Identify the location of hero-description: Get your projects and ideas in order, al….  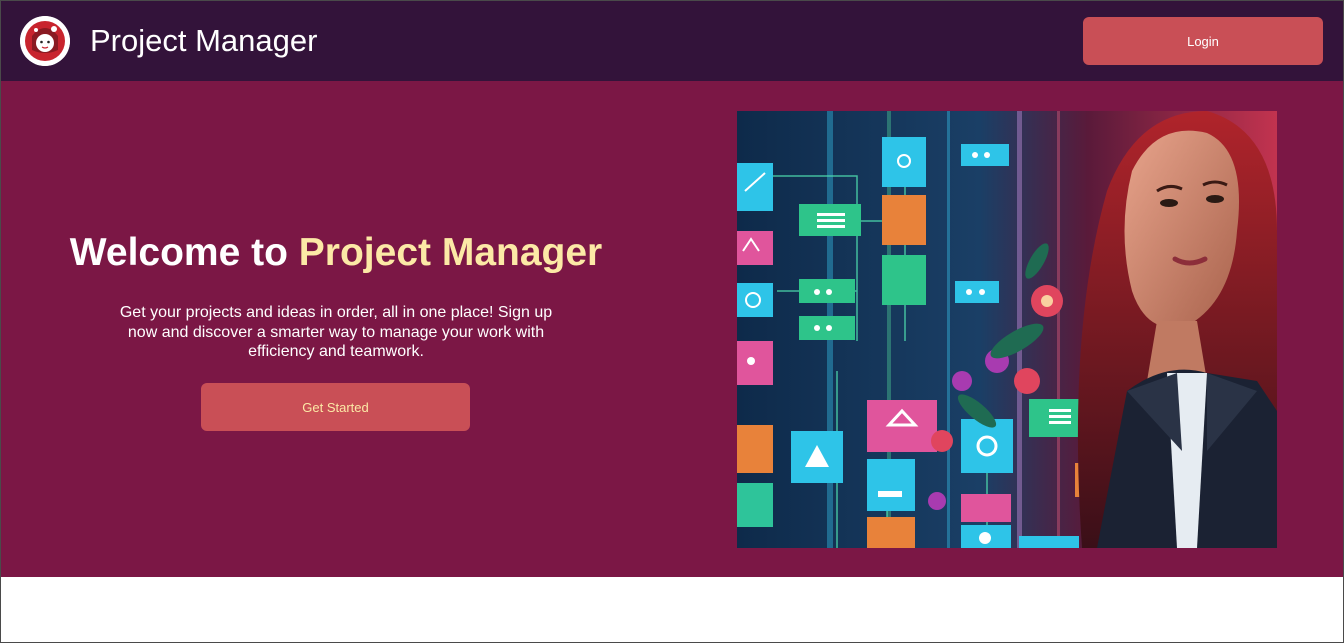
(336, 332).